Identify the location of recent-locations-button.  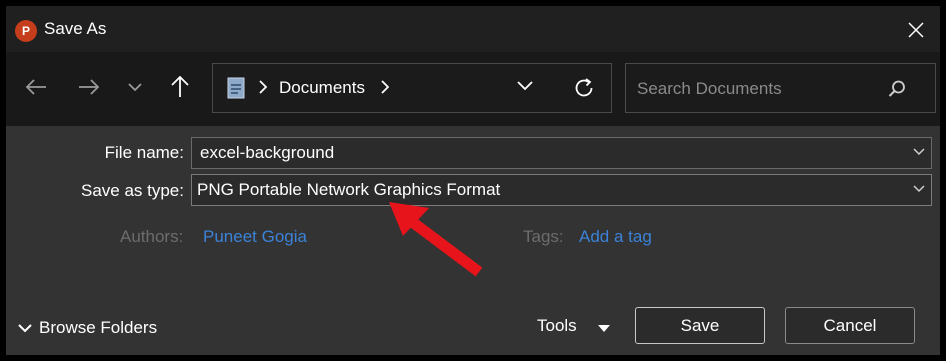
(135, 87).